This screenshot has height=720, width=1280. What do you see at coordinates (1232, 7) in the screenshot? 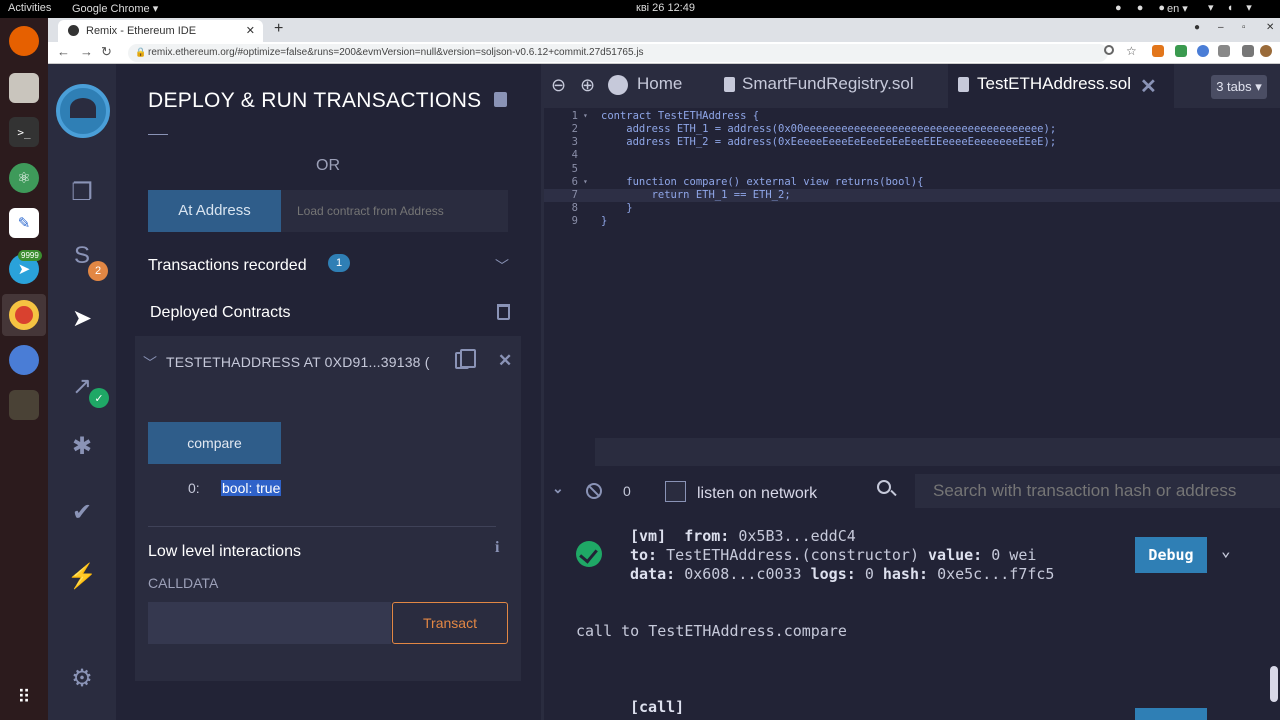
I see `system-menu-icons: ▾ ◖ ▾` at bounding box center [1232, 7].